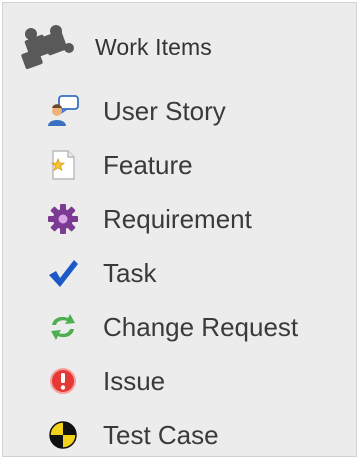  Describe the element at coordinates (134, 380) in the screenshot. I see `list-item-label: Issue` at that location.